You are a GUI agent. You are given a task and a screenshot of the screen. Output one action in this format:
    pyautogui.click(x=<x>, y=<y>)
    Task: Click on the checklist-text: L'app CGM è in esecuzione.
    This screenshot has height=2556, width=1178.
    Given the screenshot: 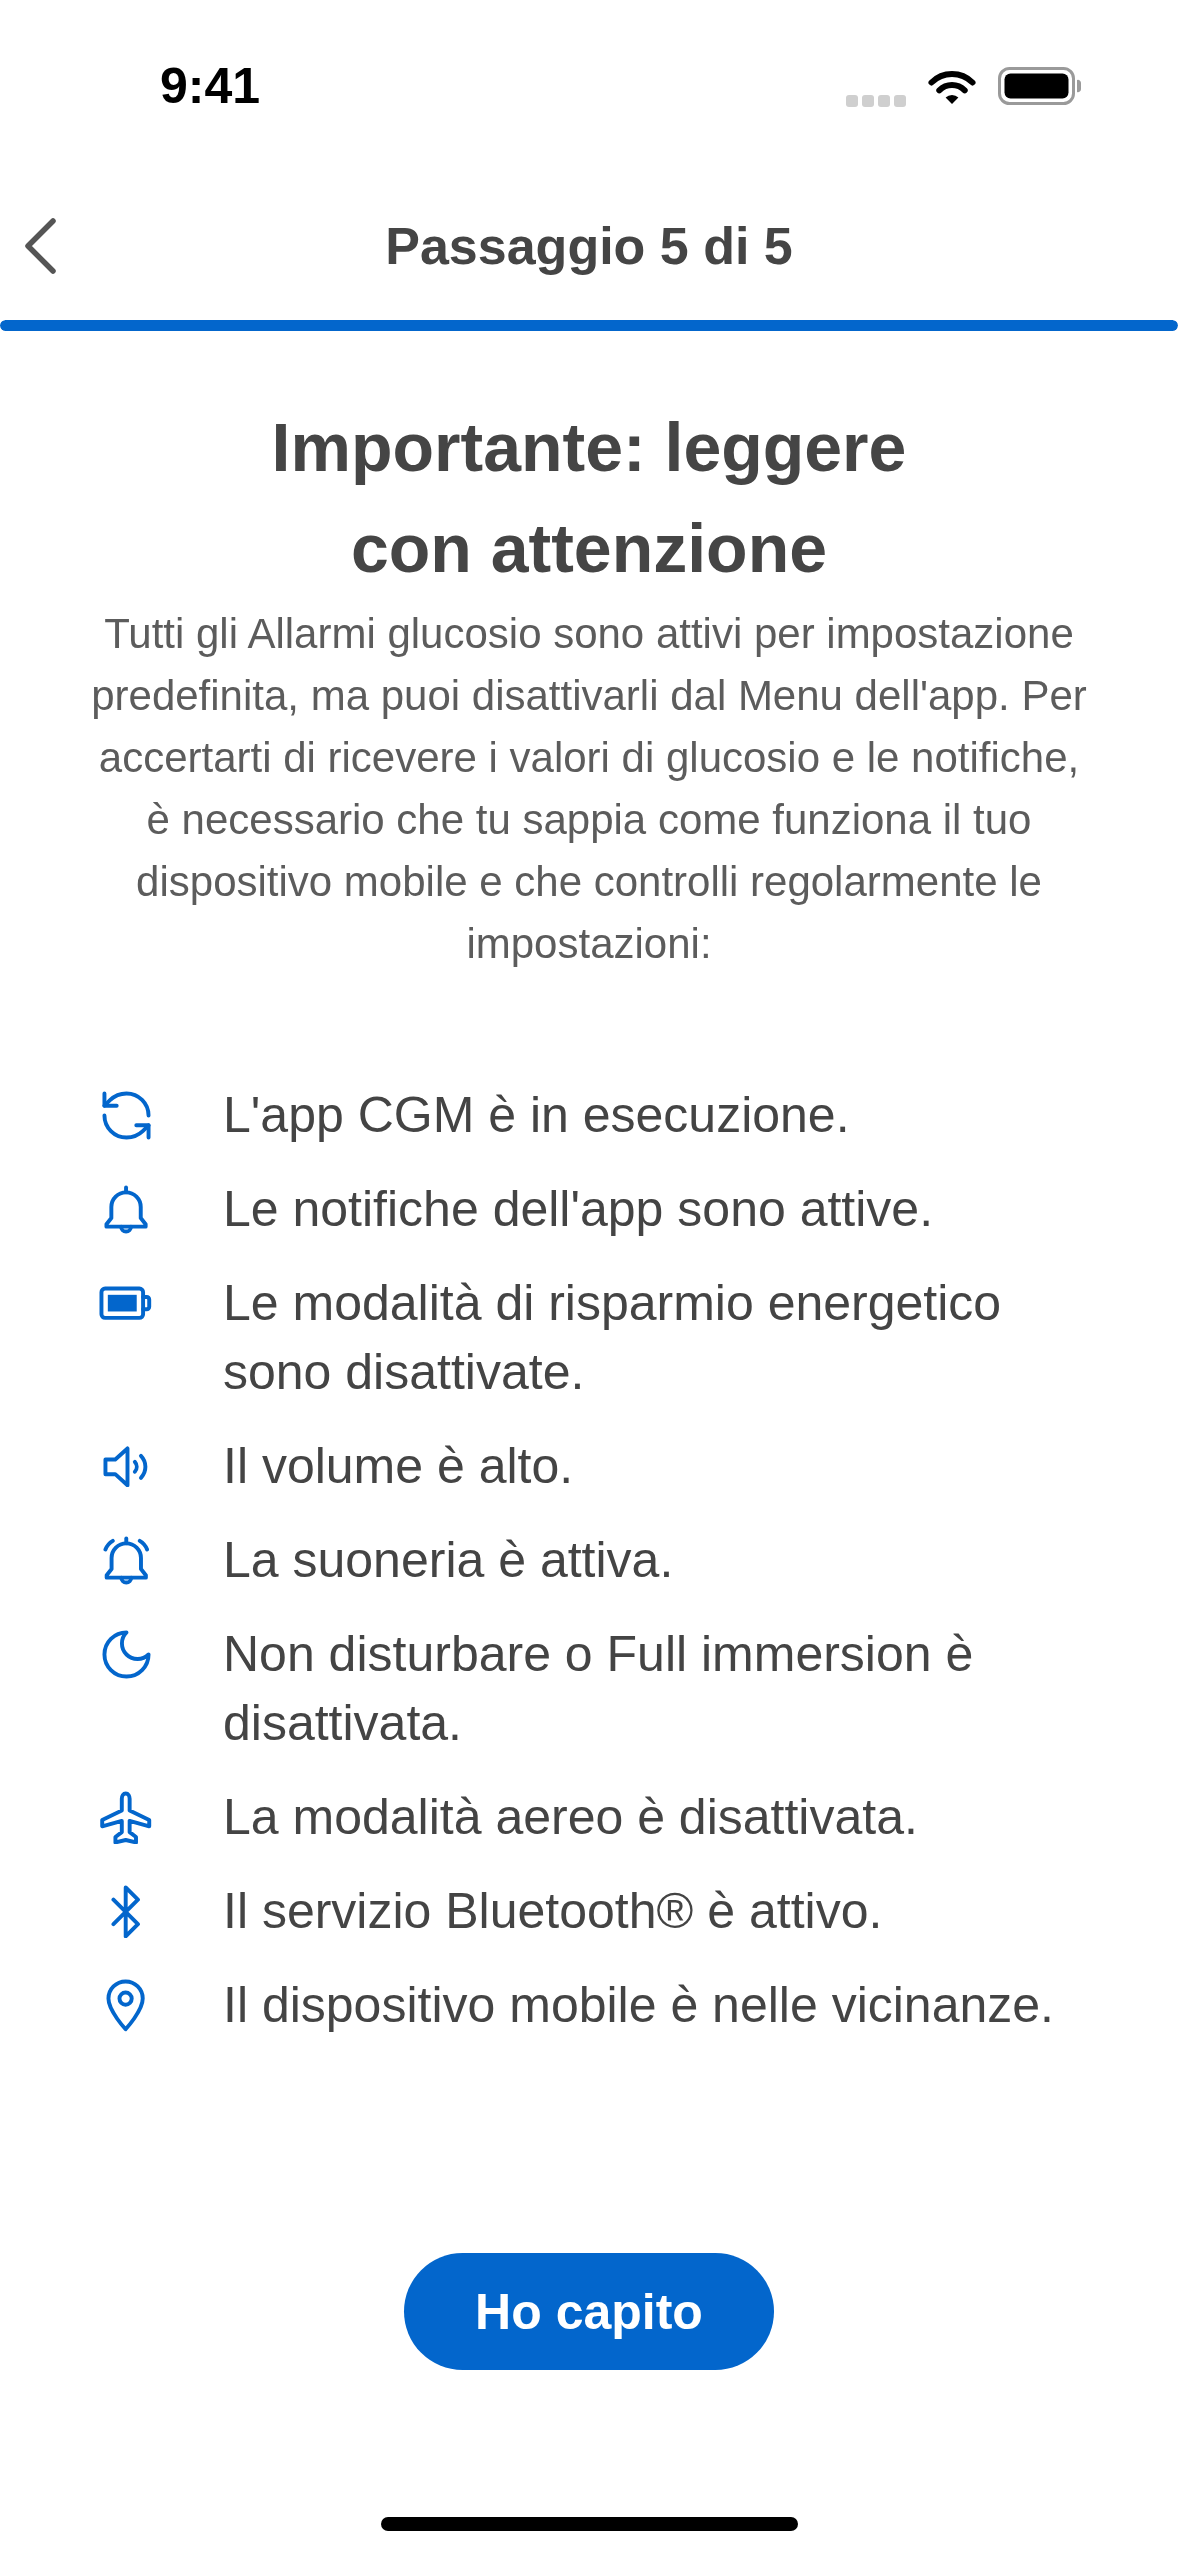 What is the action you would take?
    pyautogui.click(x=536, y=1115)
    